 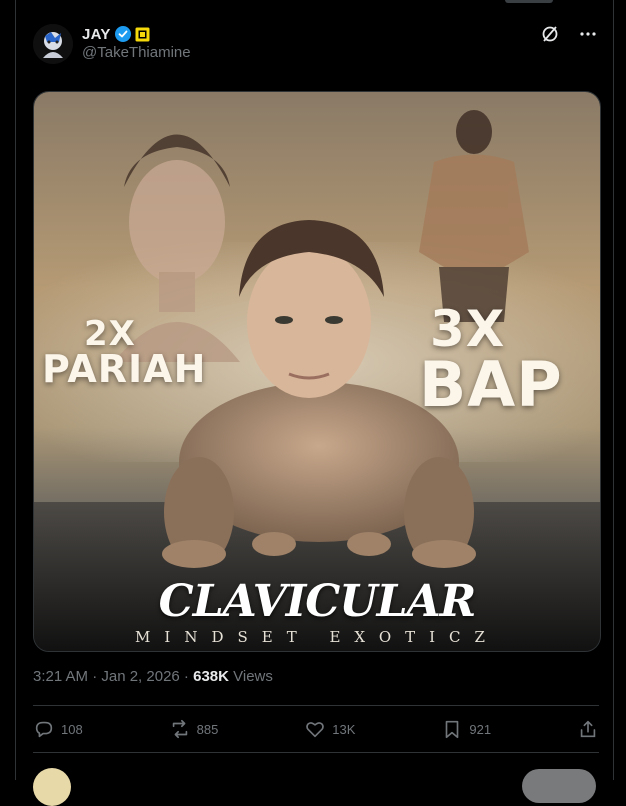 I want to click on bookmark-icon, so click(x=452, y=729).